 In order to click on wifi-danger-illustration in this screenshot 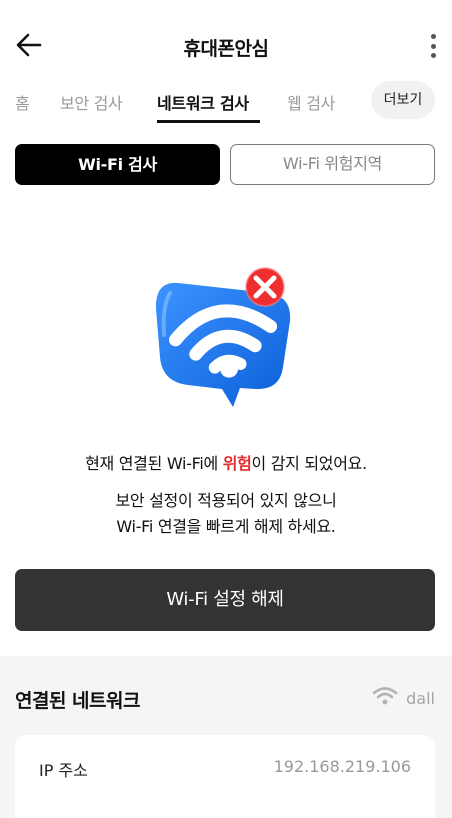, I will do `click(225, 340)`.